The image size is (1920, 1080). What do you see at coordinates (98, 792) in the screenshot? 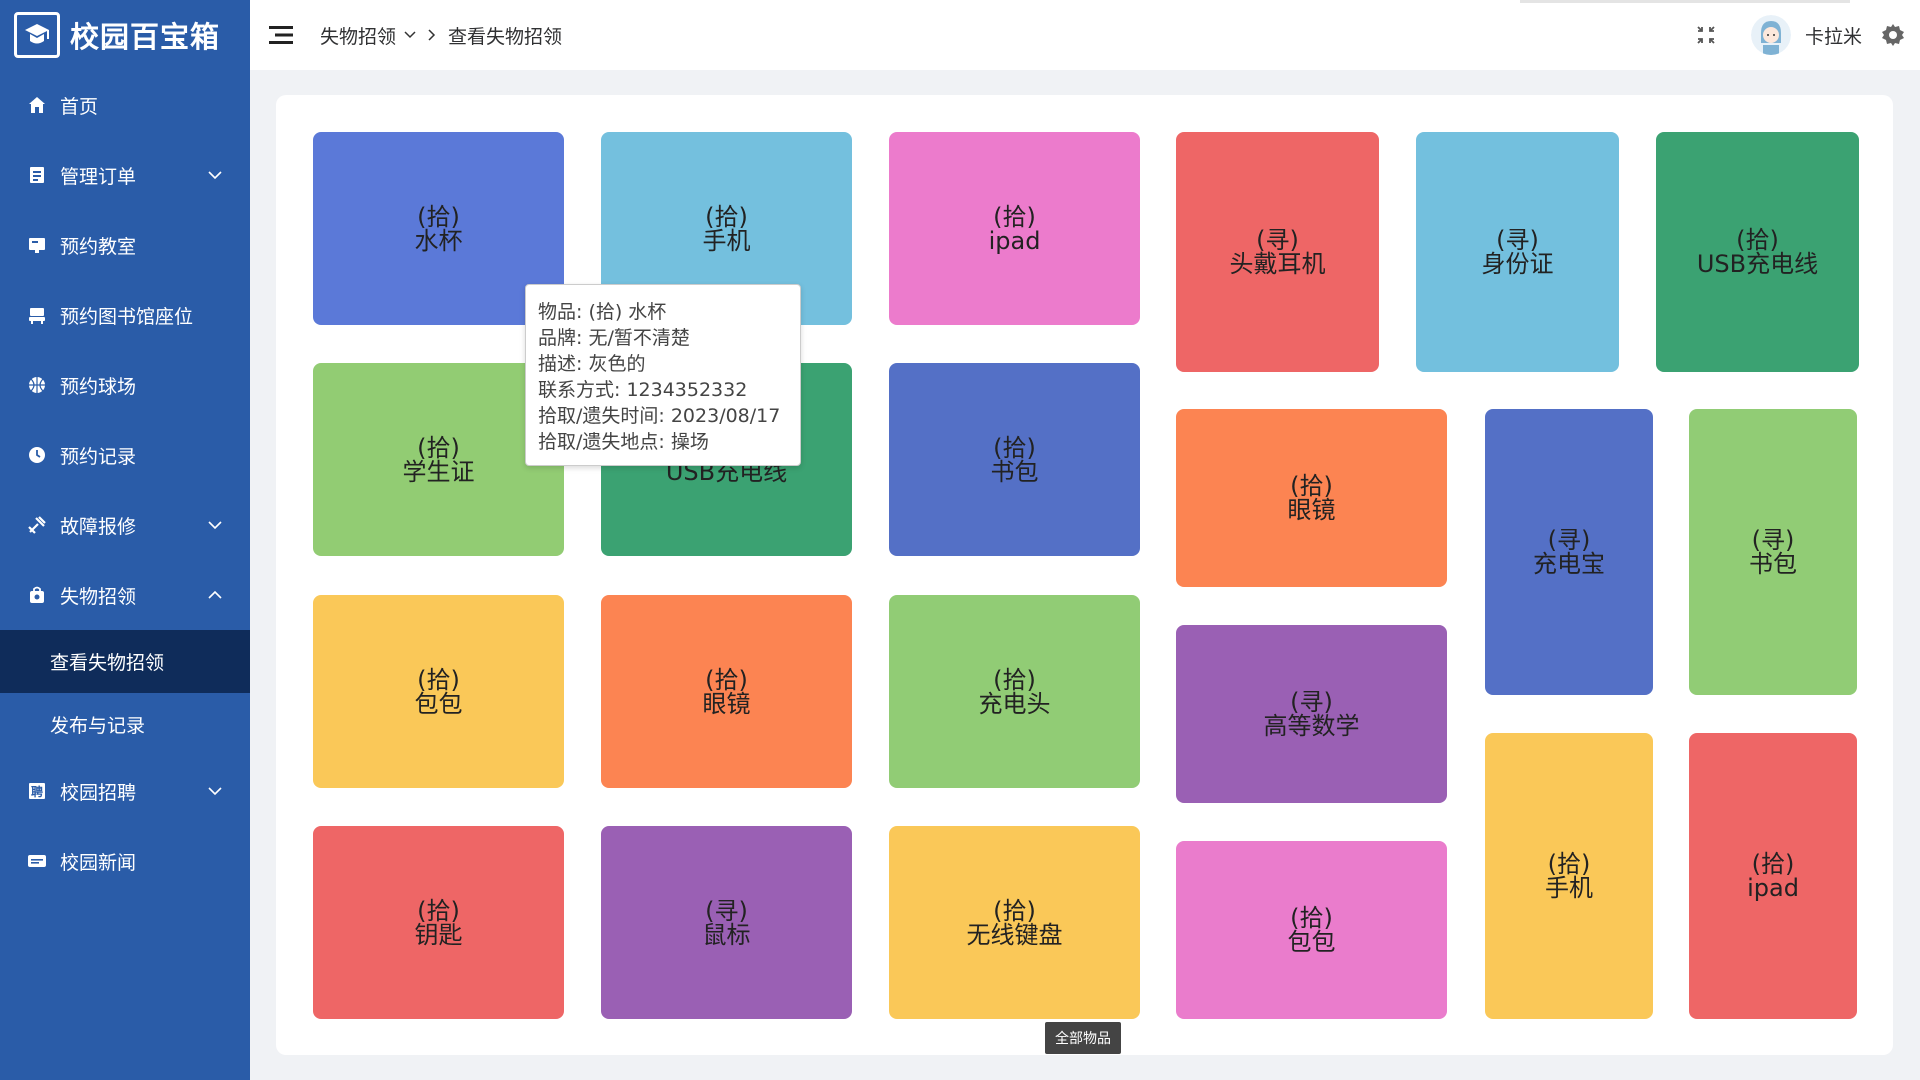
I see `sidebar-item-label: 校园招聘` at bounding box center [98, 792].